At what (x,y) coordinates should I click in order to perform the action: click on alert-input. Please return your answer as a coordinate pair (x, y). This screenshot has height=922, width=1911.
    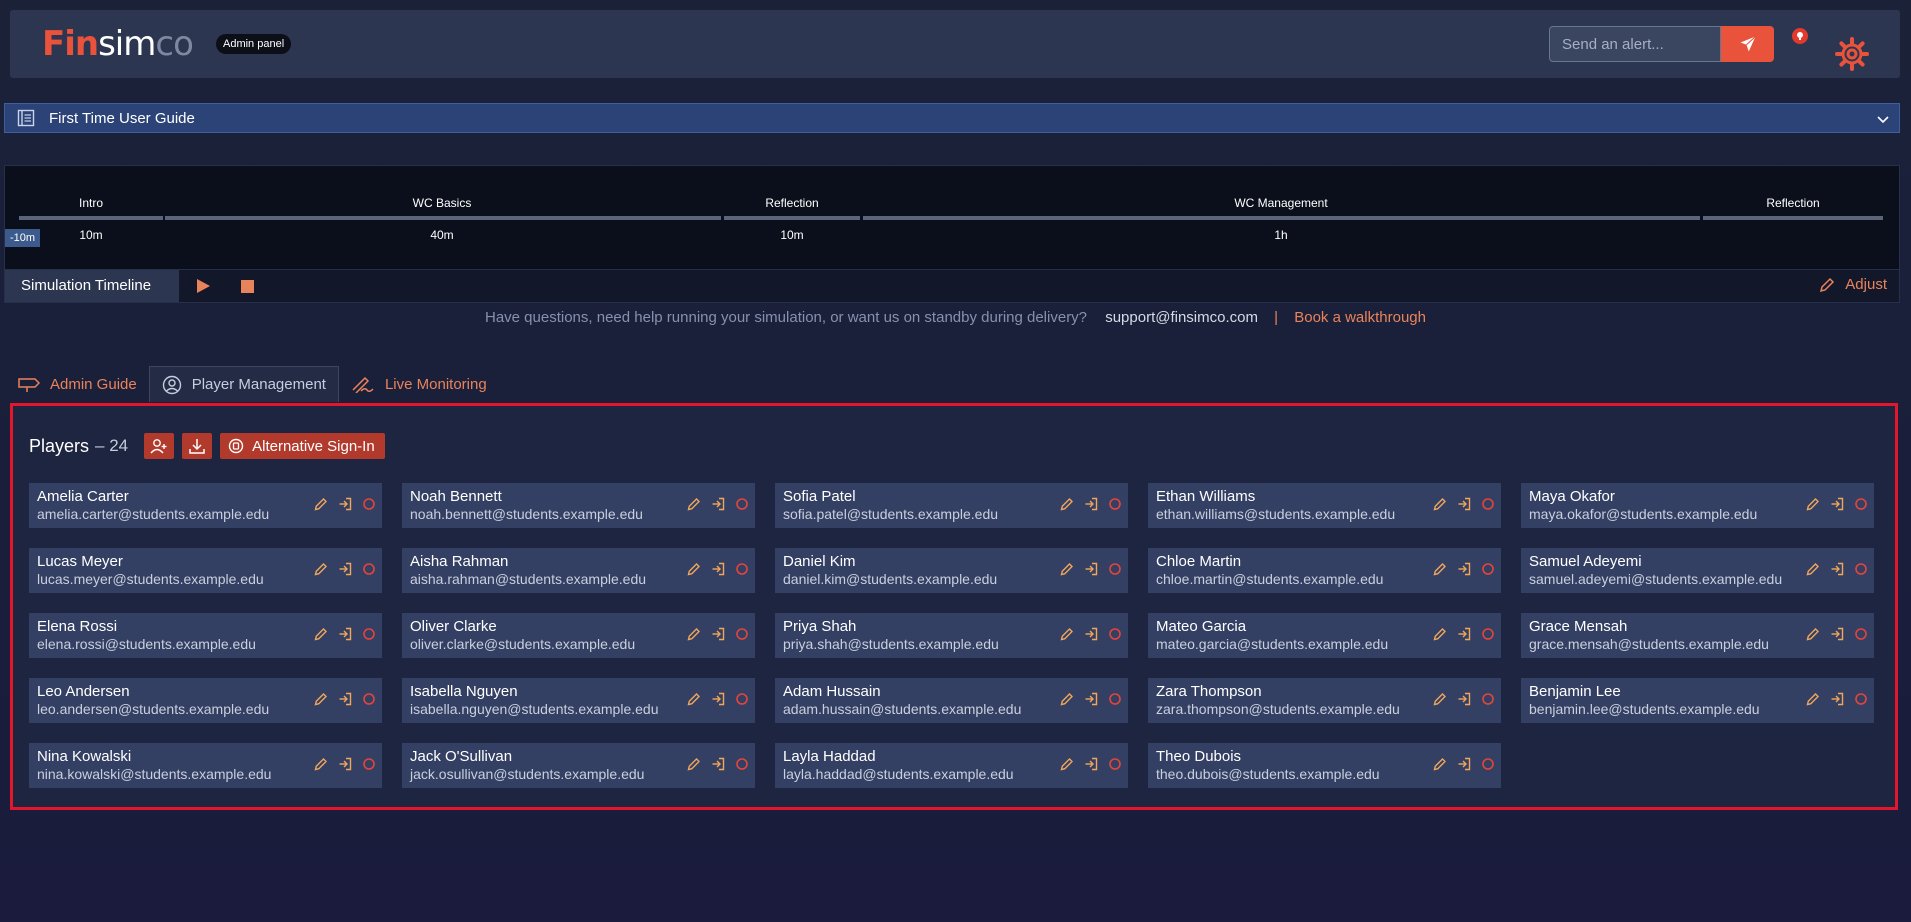
    Looking at the image, I should click on (1635, 44).